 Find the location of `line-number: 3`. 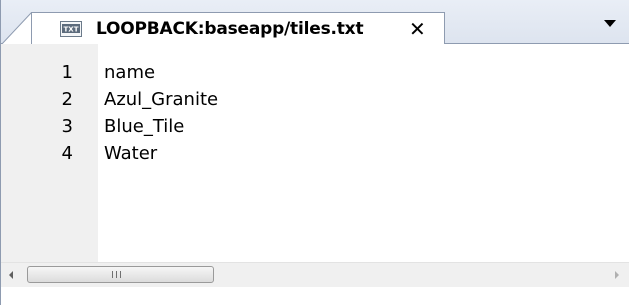

line-number: 3 is located at coordinates (67, 126).